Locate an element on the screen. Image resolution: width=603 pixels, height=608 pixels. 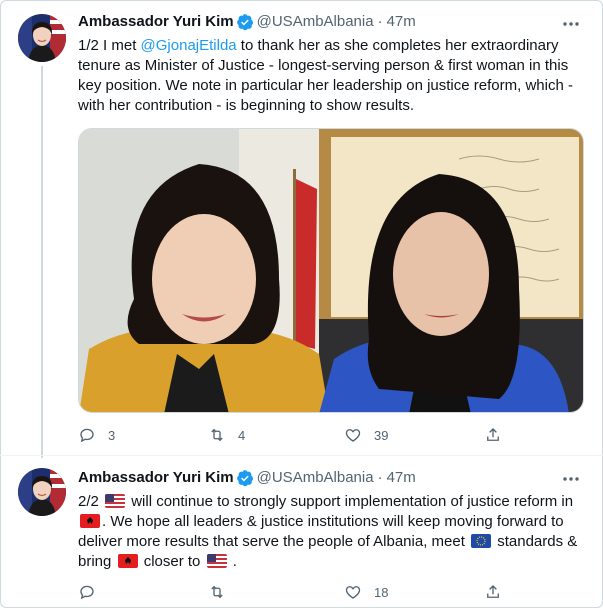
reply-count: 3 is located at coordinates (112, 435).